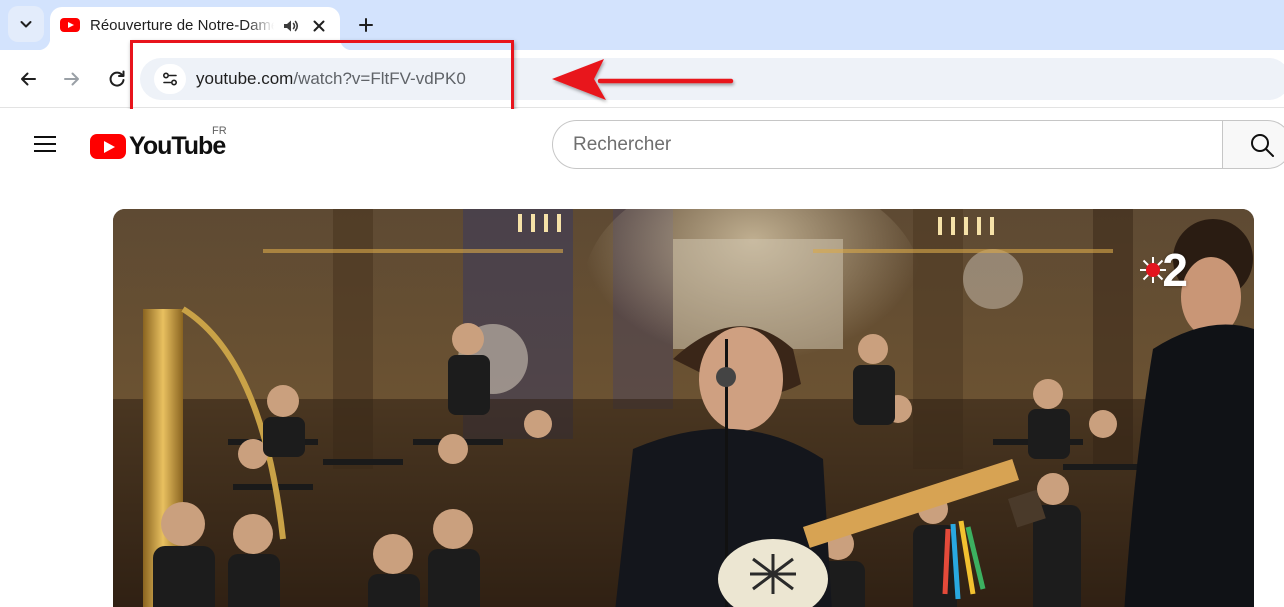  I want to click on youtube-favicon-icon, so click(70, 25).